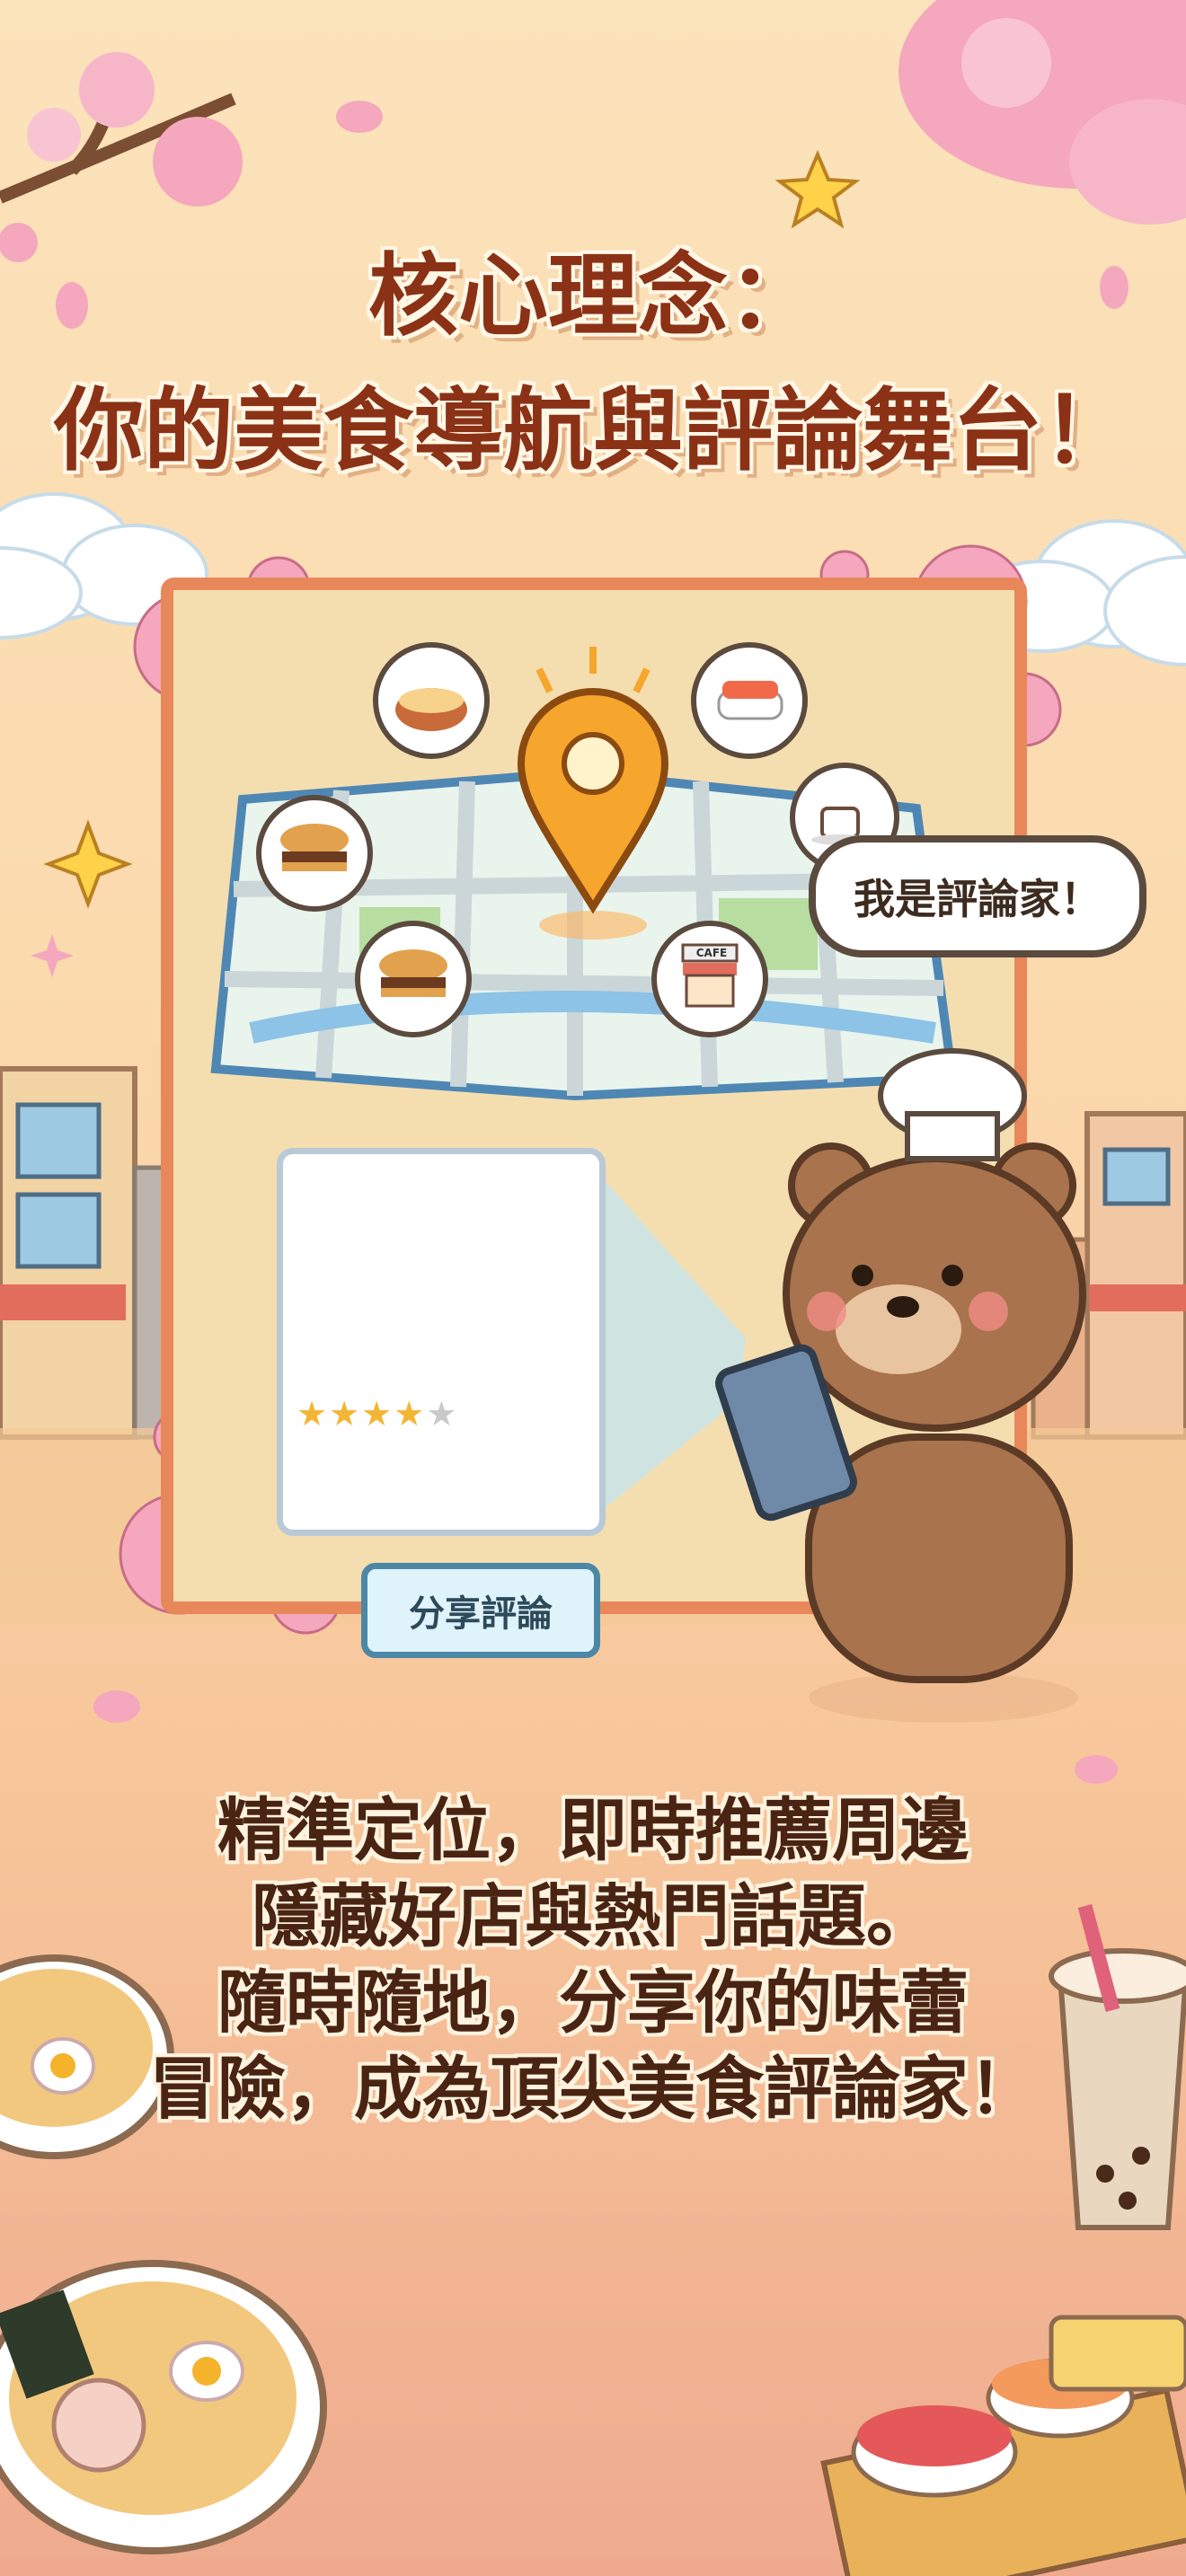 This screenshot has height=2576, width=1186. What do you see at coordinates (593, 2089) in the screenshot?
I see `body-line-4: 冒險，成為頂尖美食評論家！` at bounding box center [593, 2089].